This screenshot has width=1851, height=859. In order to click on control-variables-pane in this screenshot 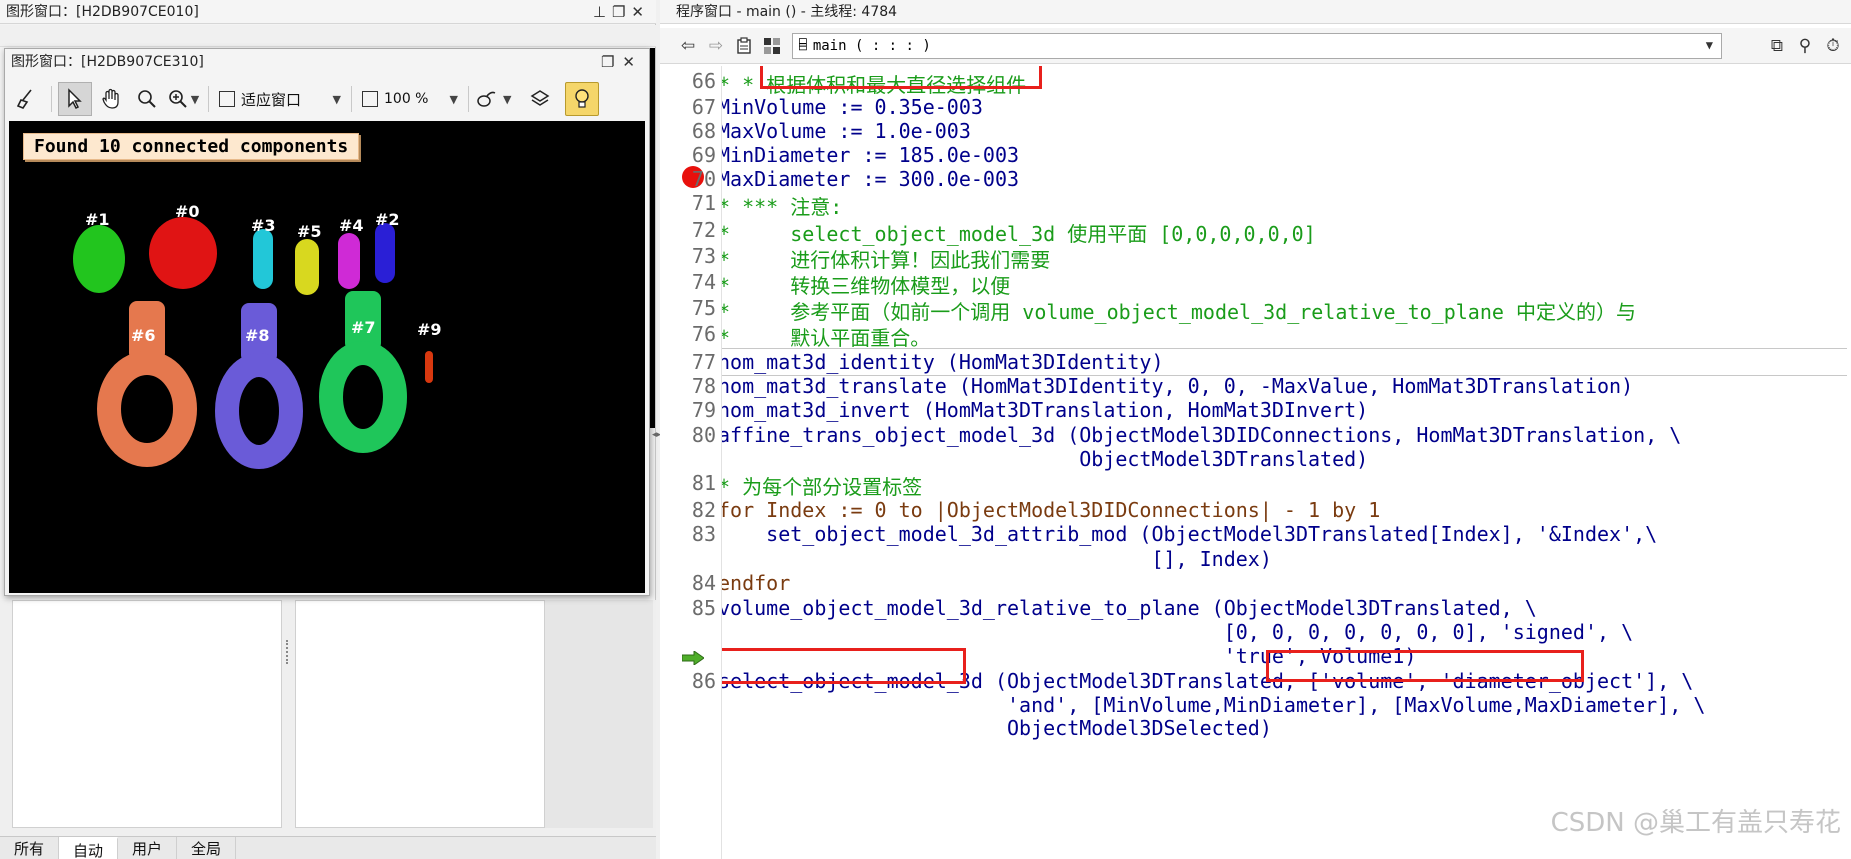, I will do `click(420, 714)`.